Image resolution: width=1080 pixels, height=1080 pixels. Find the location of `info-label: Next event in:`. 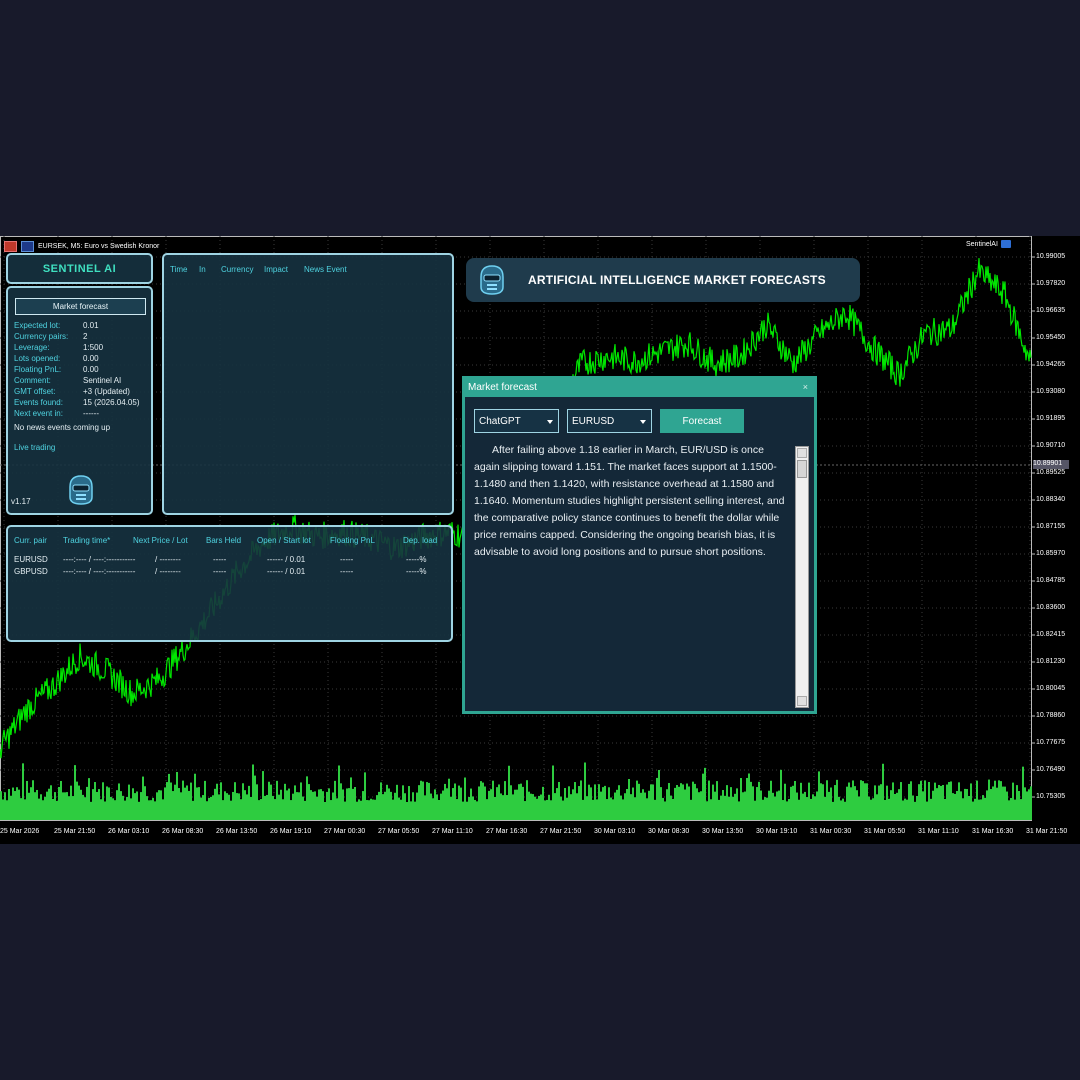

info-label: Next event in: is located at coordinates (38, 413).